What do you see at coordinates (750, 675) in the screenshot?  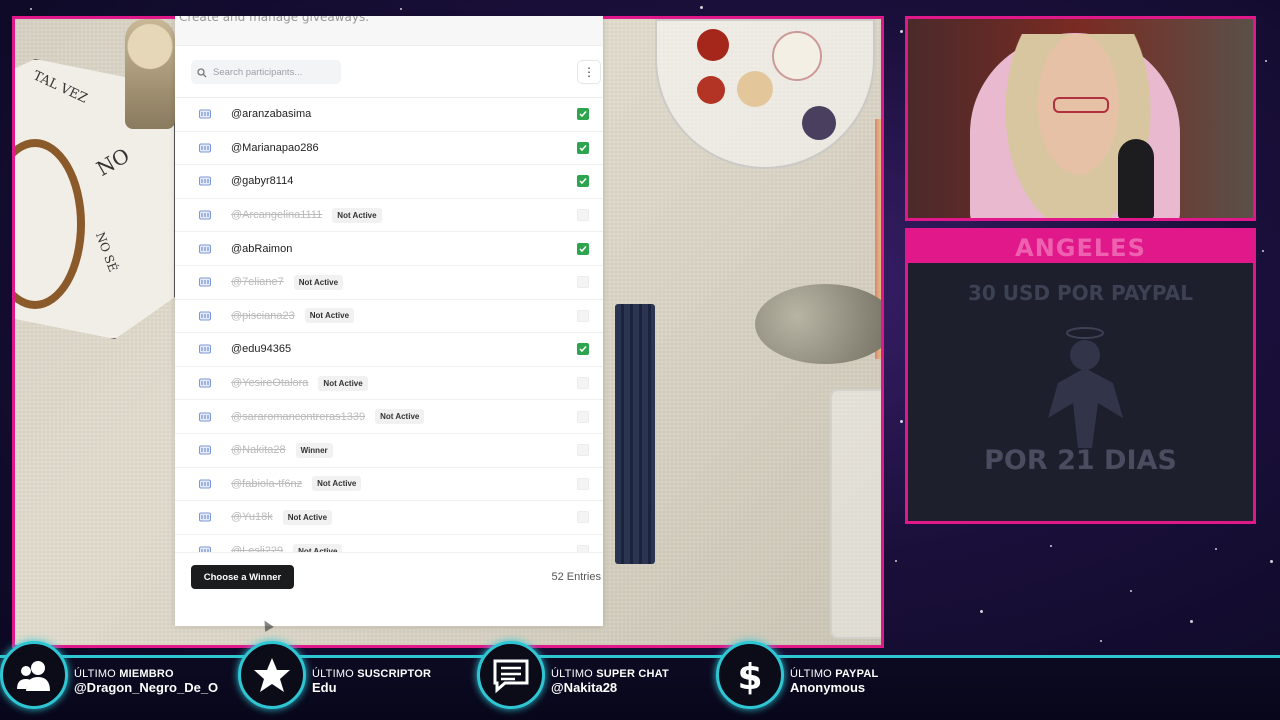 I see `dollar-icon: $` at bounding box center [750, 675].